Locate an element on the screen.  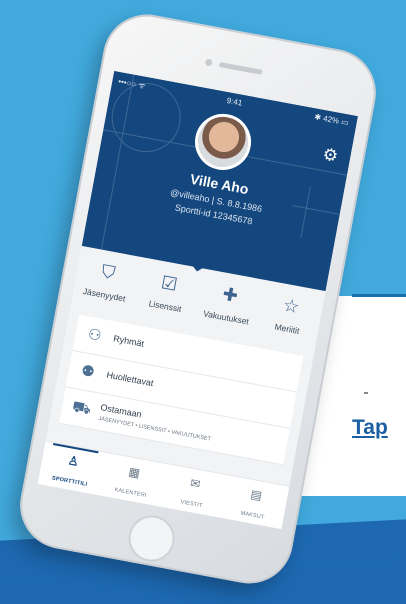
tile-meriitit: ☆ Meriitit is located at coordinates (289, 317).